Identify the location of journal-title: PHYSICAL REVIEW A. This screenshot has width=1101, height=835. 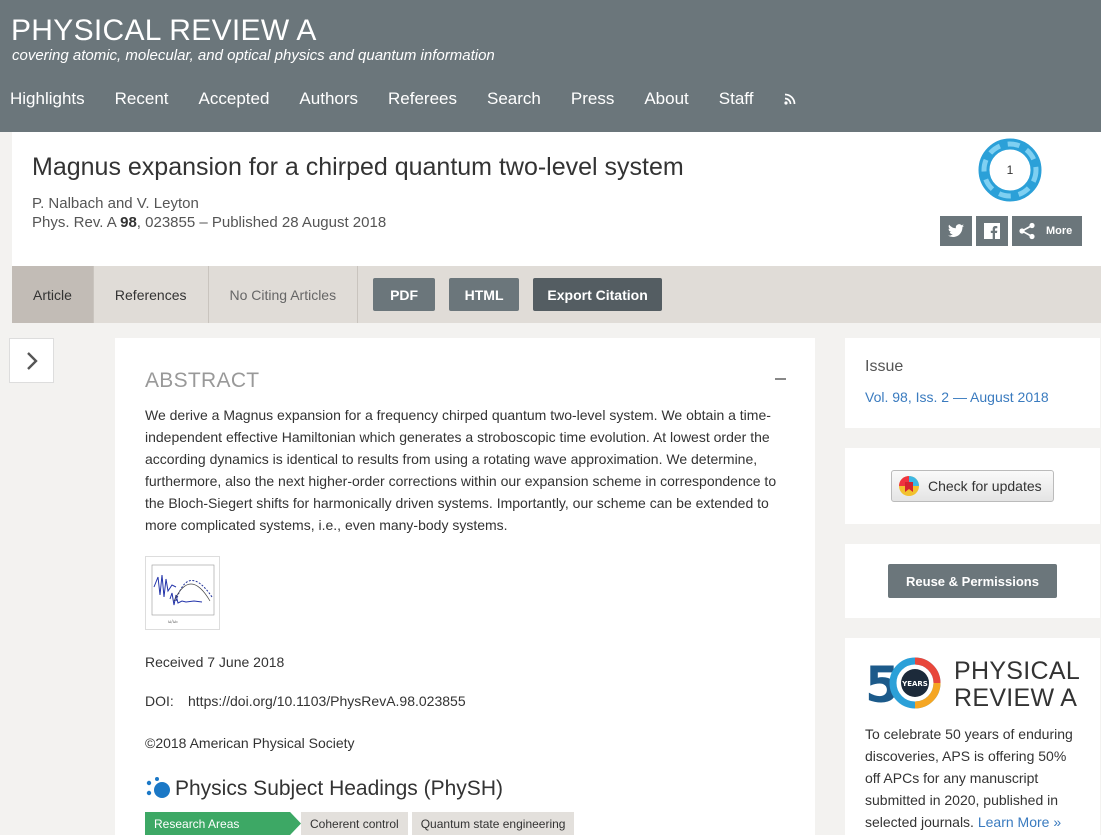
(164, 31).